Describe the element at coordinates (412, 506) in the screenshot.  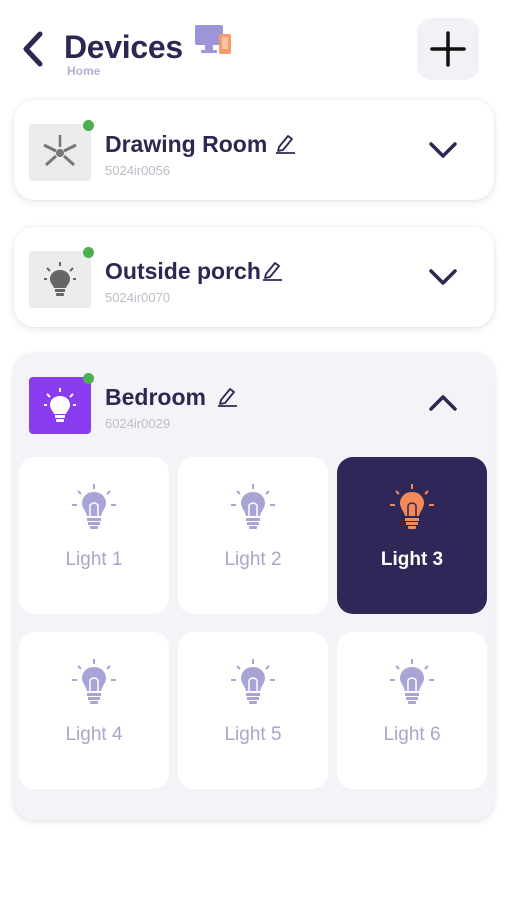
I see `light-bulb-on-icon` at that location.